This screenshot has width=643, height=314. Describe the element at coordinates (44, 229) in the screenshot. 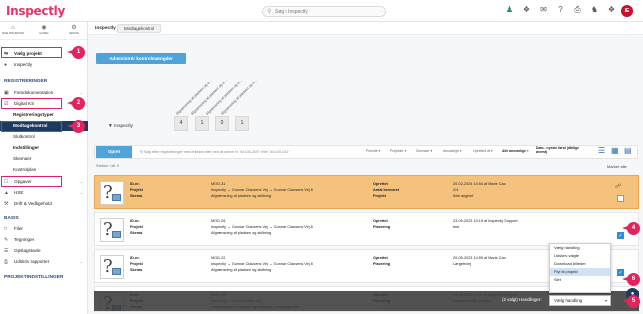

I see `sidebar-item-filer: □ Filer` at that location.